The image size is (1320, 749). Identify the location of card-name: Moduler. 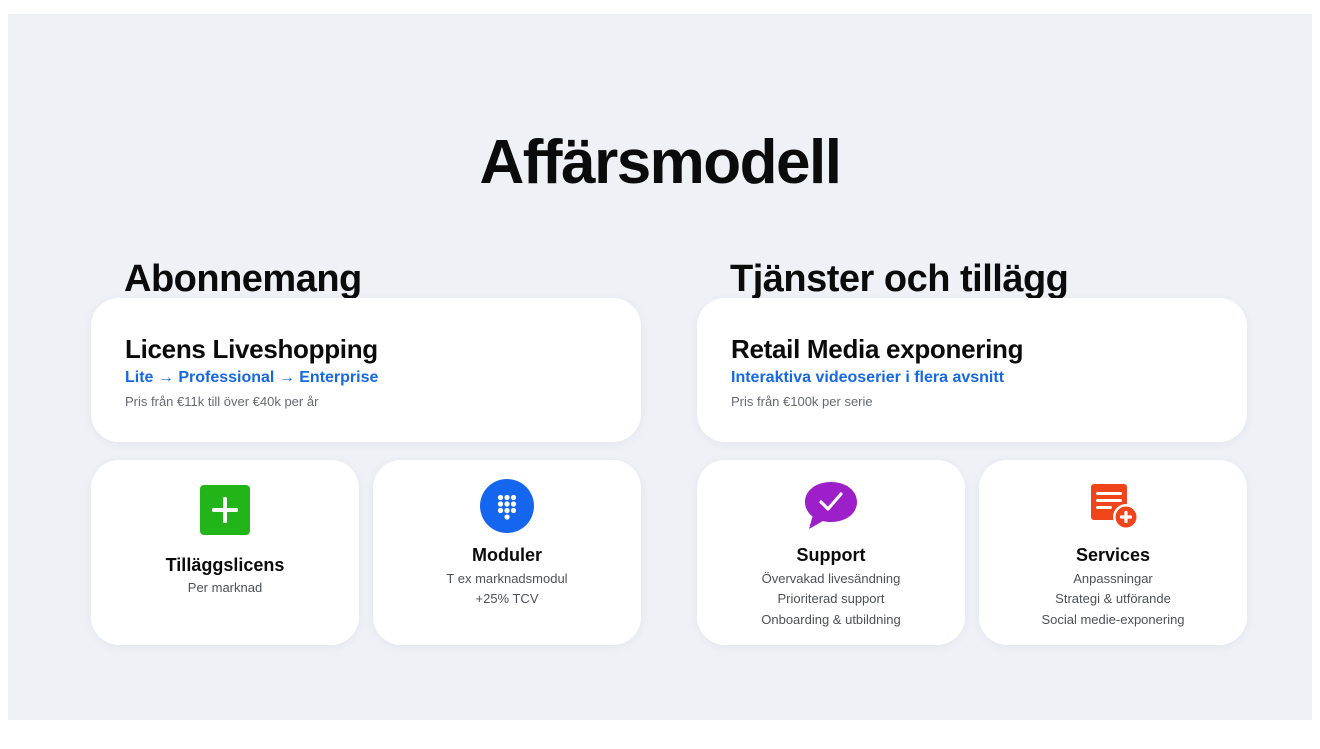
(507, 555).